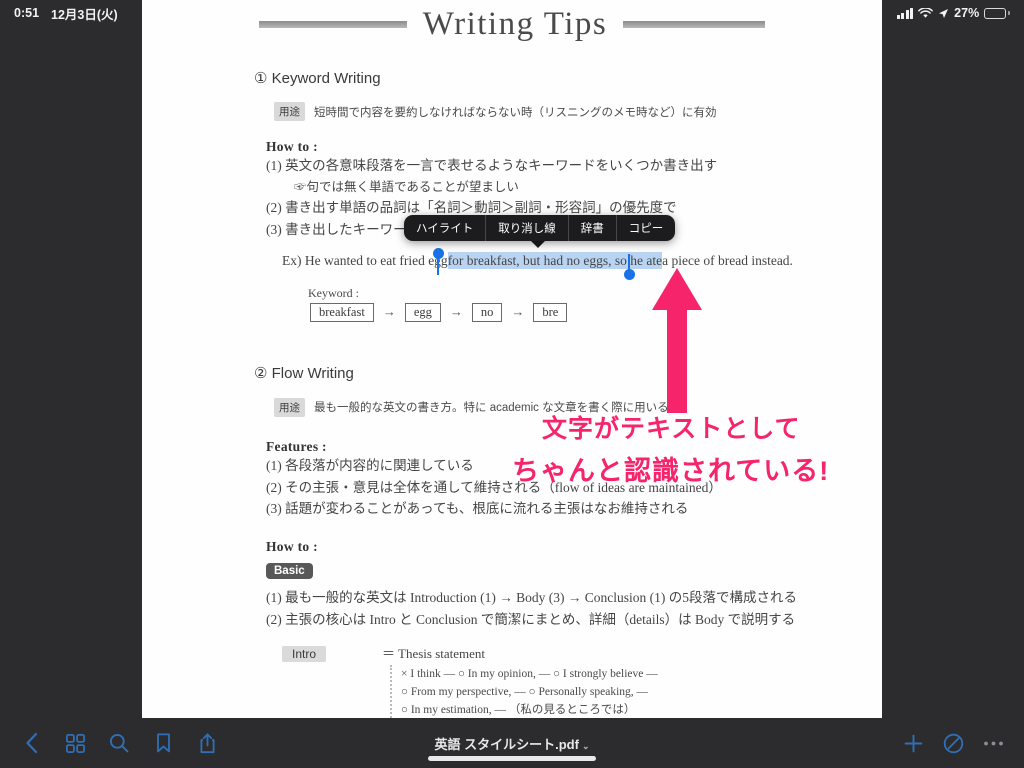 The width and height of the screenshot is (1024, 768). What do you see at coordinates (456, 312) in the screenshot?
I see `keyword-arrow-2: →` at bounding box center [456, 312].